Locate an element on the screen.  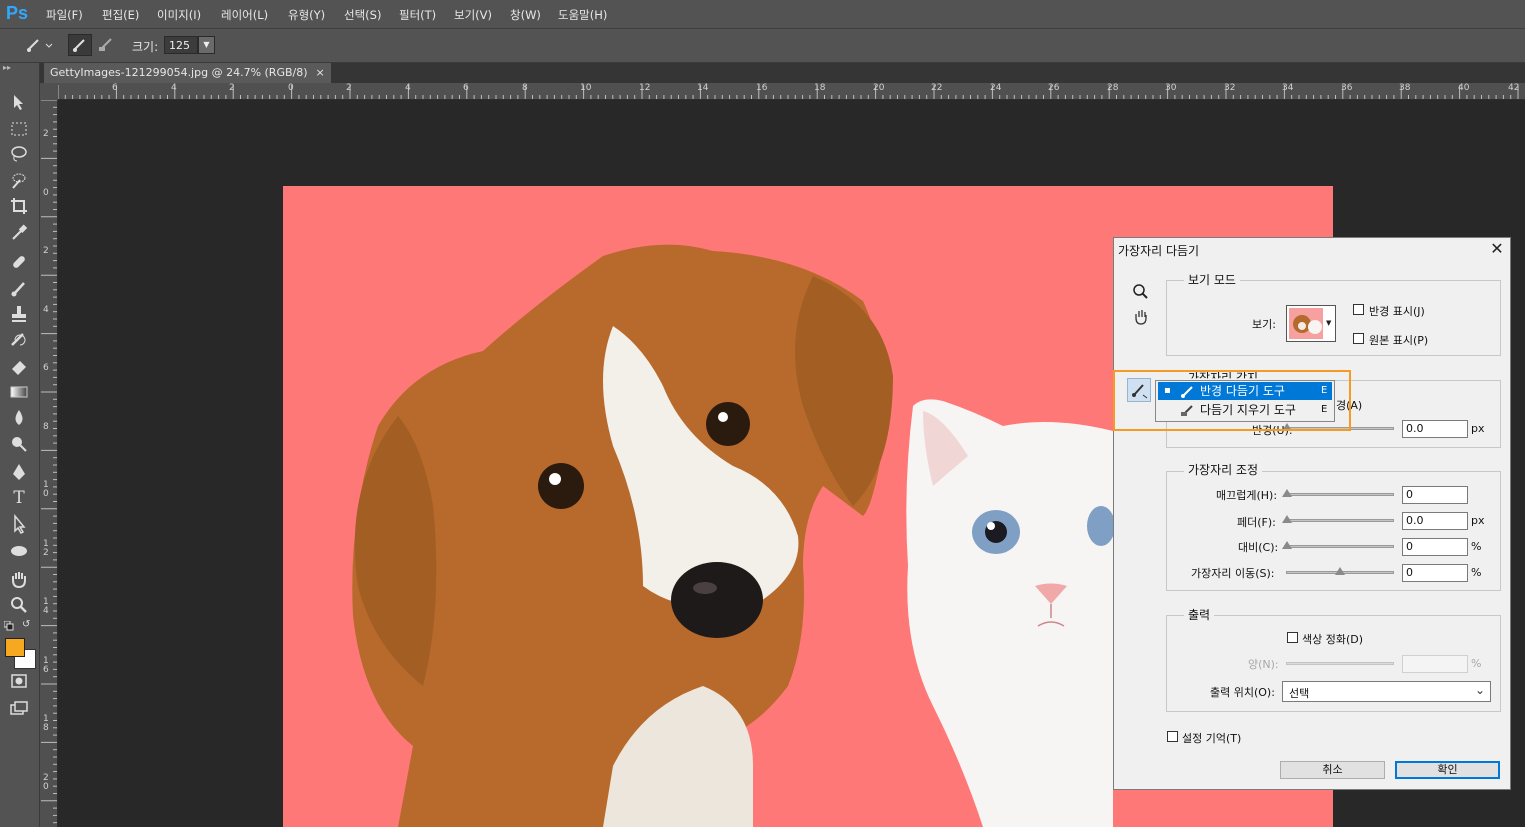
feather-input: 0.0 is located at coordinates (1435, 521).